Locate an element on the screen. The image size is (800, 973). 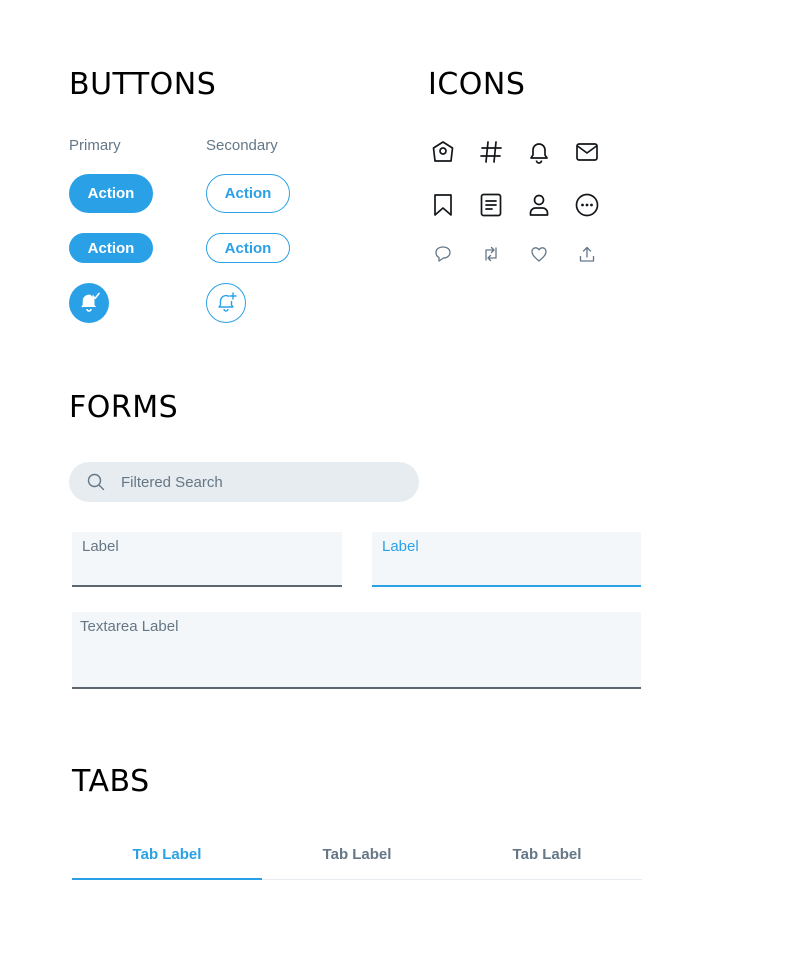
search-input is located at coordinates (246, 482).